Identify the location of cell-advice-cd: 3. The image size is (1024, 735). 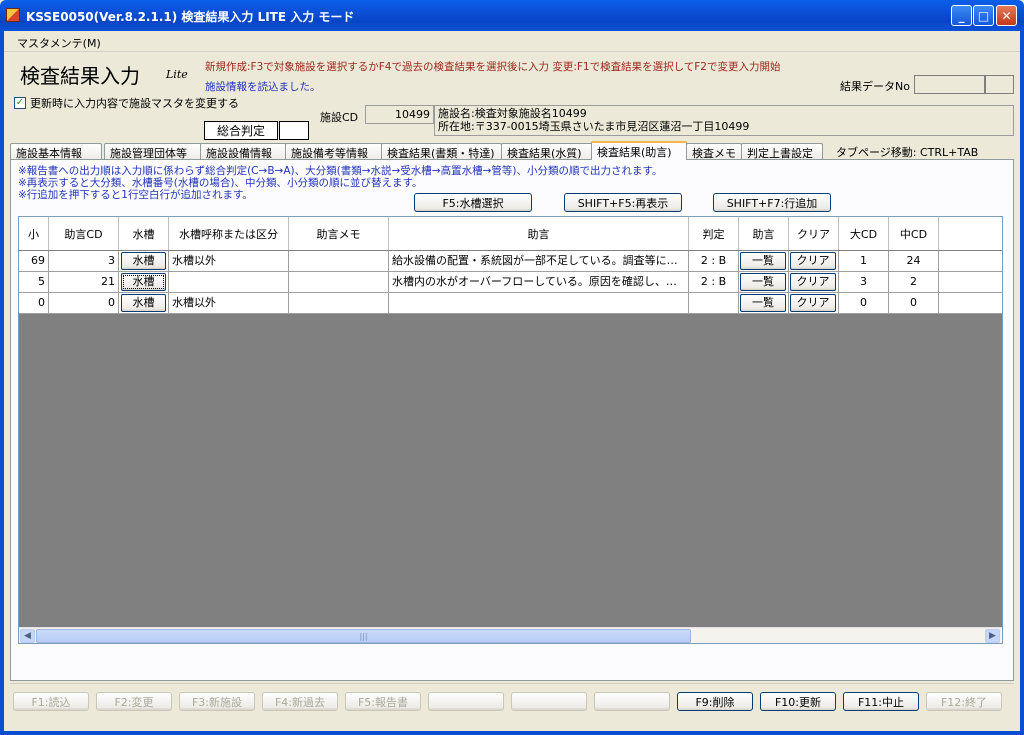
(84, 261).